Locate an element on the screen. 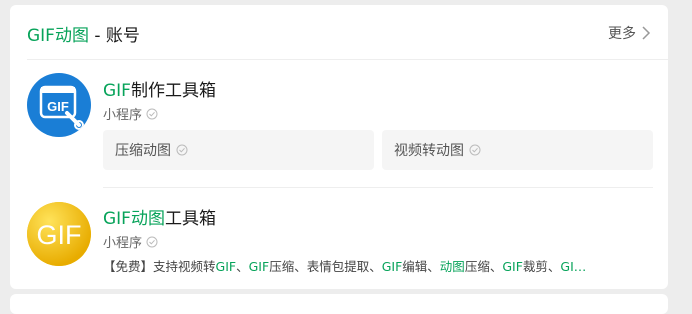  account-name: GIF动图工具箱 is located at coordinates (159, 216).